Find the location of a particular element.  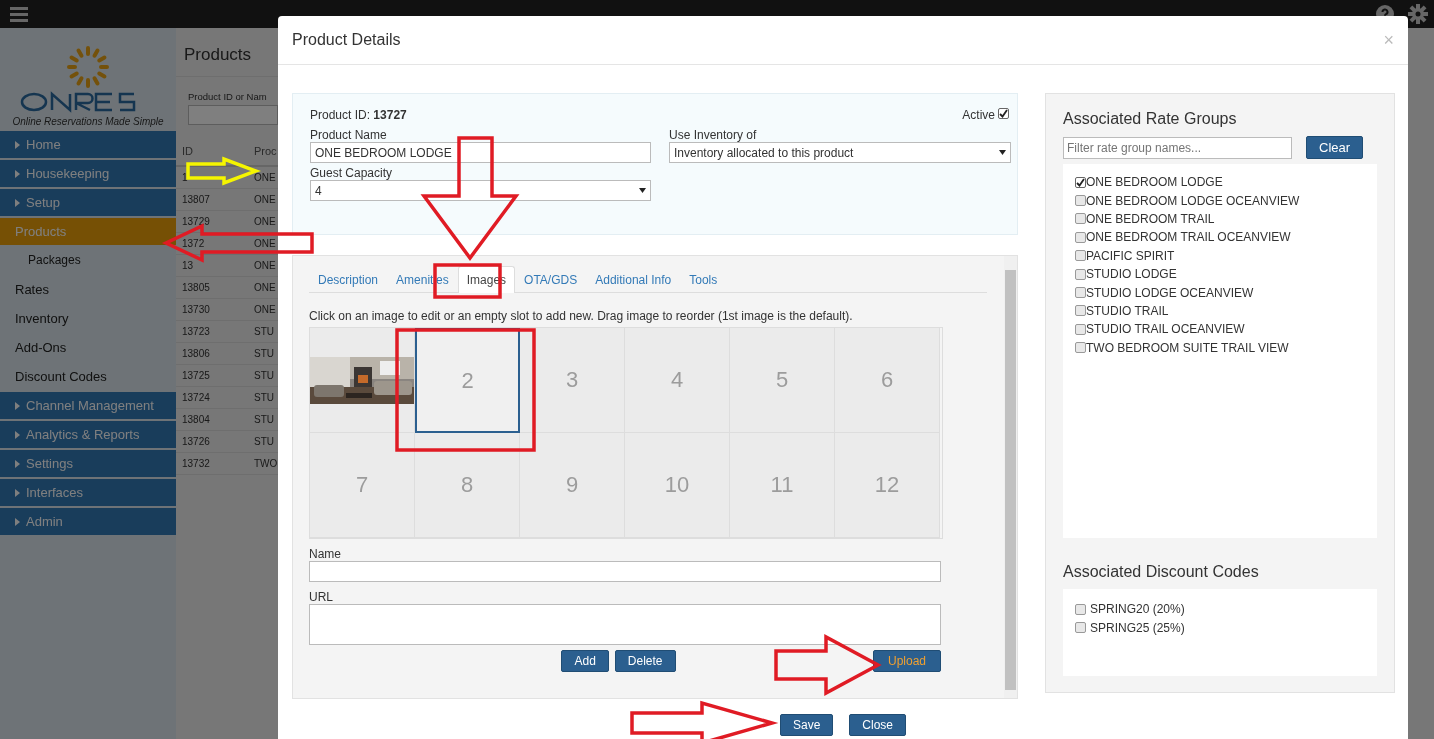

menu-icon is located at coordinates (19, 14).